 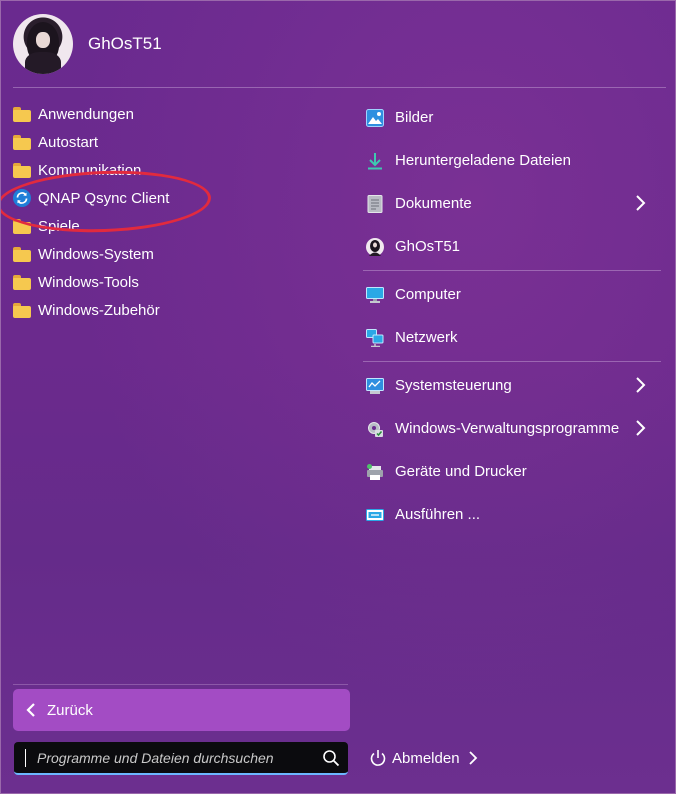 I want to click on admin-tools-icon, so click(x=375, y=429).